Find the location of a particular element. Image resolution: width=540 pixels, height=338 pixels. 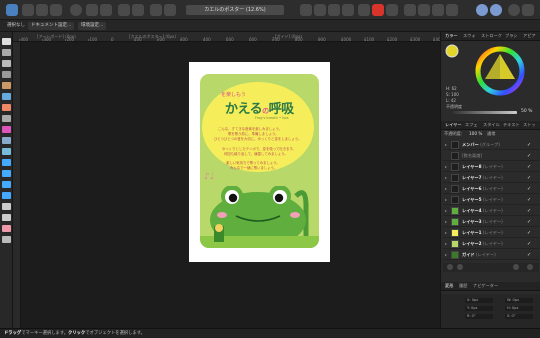

pen-tool-icon is located at coordinates (6, 74).